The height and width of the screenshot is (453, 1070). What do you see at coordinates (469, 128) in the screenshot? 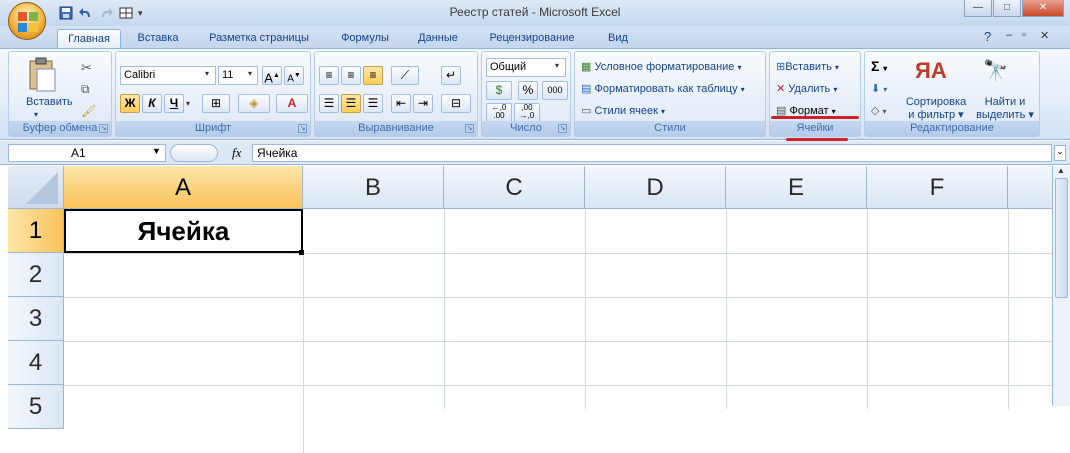
I see `alignment-launcher-icon: ↘` at bounding box center [469, 128].